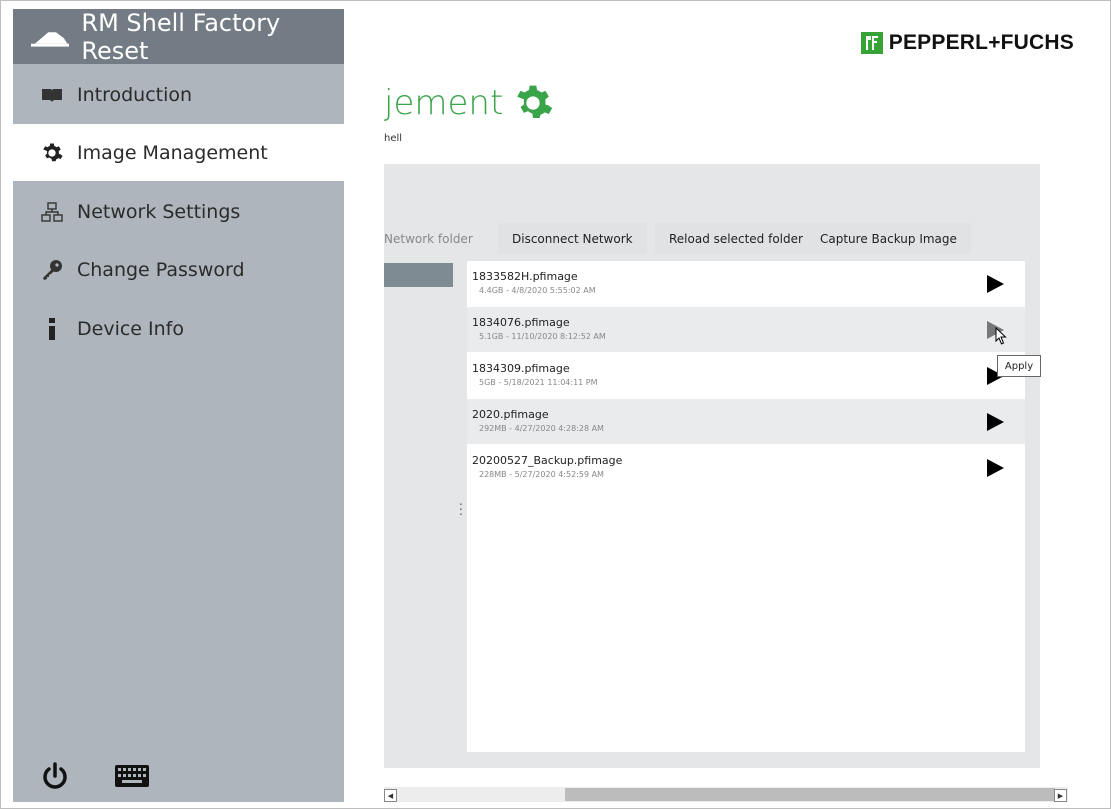  What do you see at coordinates (428, 238) in the screenshot?
I see `network-folder-button: Network folder` at bounding box center [428, 238].